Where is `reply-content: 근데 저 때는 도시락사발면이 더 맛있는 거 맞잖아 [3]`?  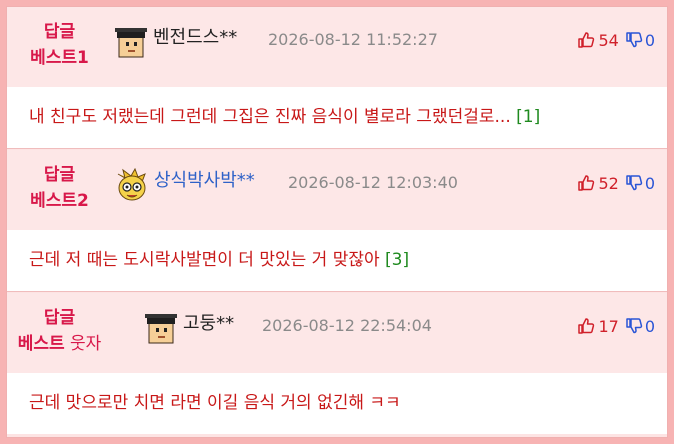 reply-content: 근데 저 때는 도시락사발면이 더 맛있는 거 맞잖아 [3] is located at coordinates (337, 260).